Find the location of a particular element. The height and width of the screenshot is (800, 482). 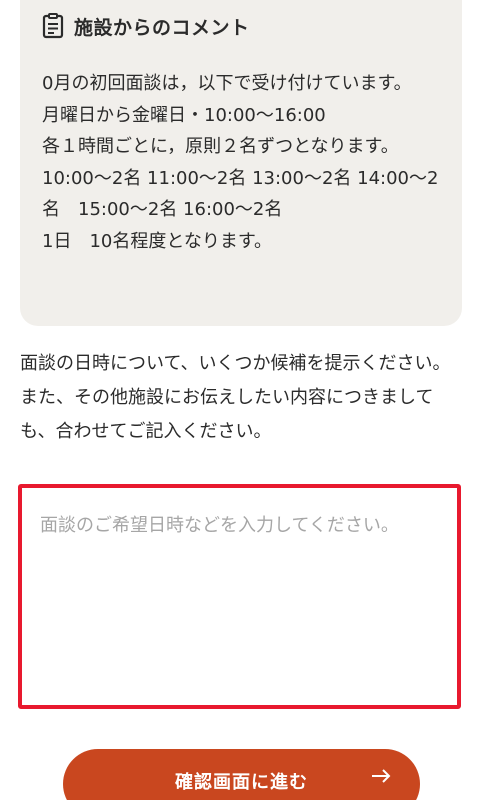

memo-icon is located at coordinates (53, 26).